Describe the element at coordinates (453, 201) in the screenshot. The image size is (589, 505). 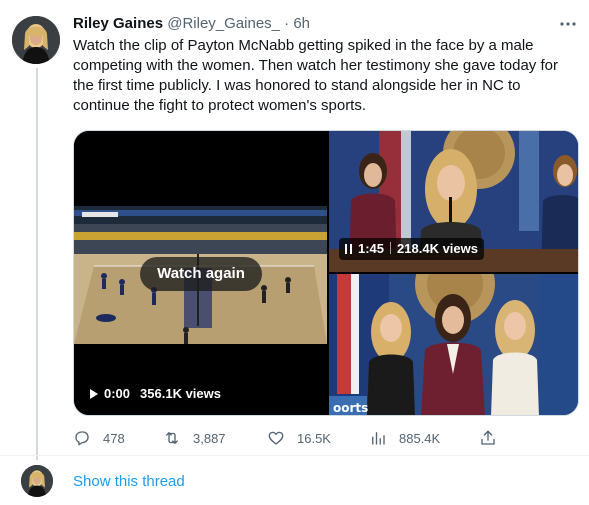
I see `video-player-right: 1:45 218.4K views` at that location.